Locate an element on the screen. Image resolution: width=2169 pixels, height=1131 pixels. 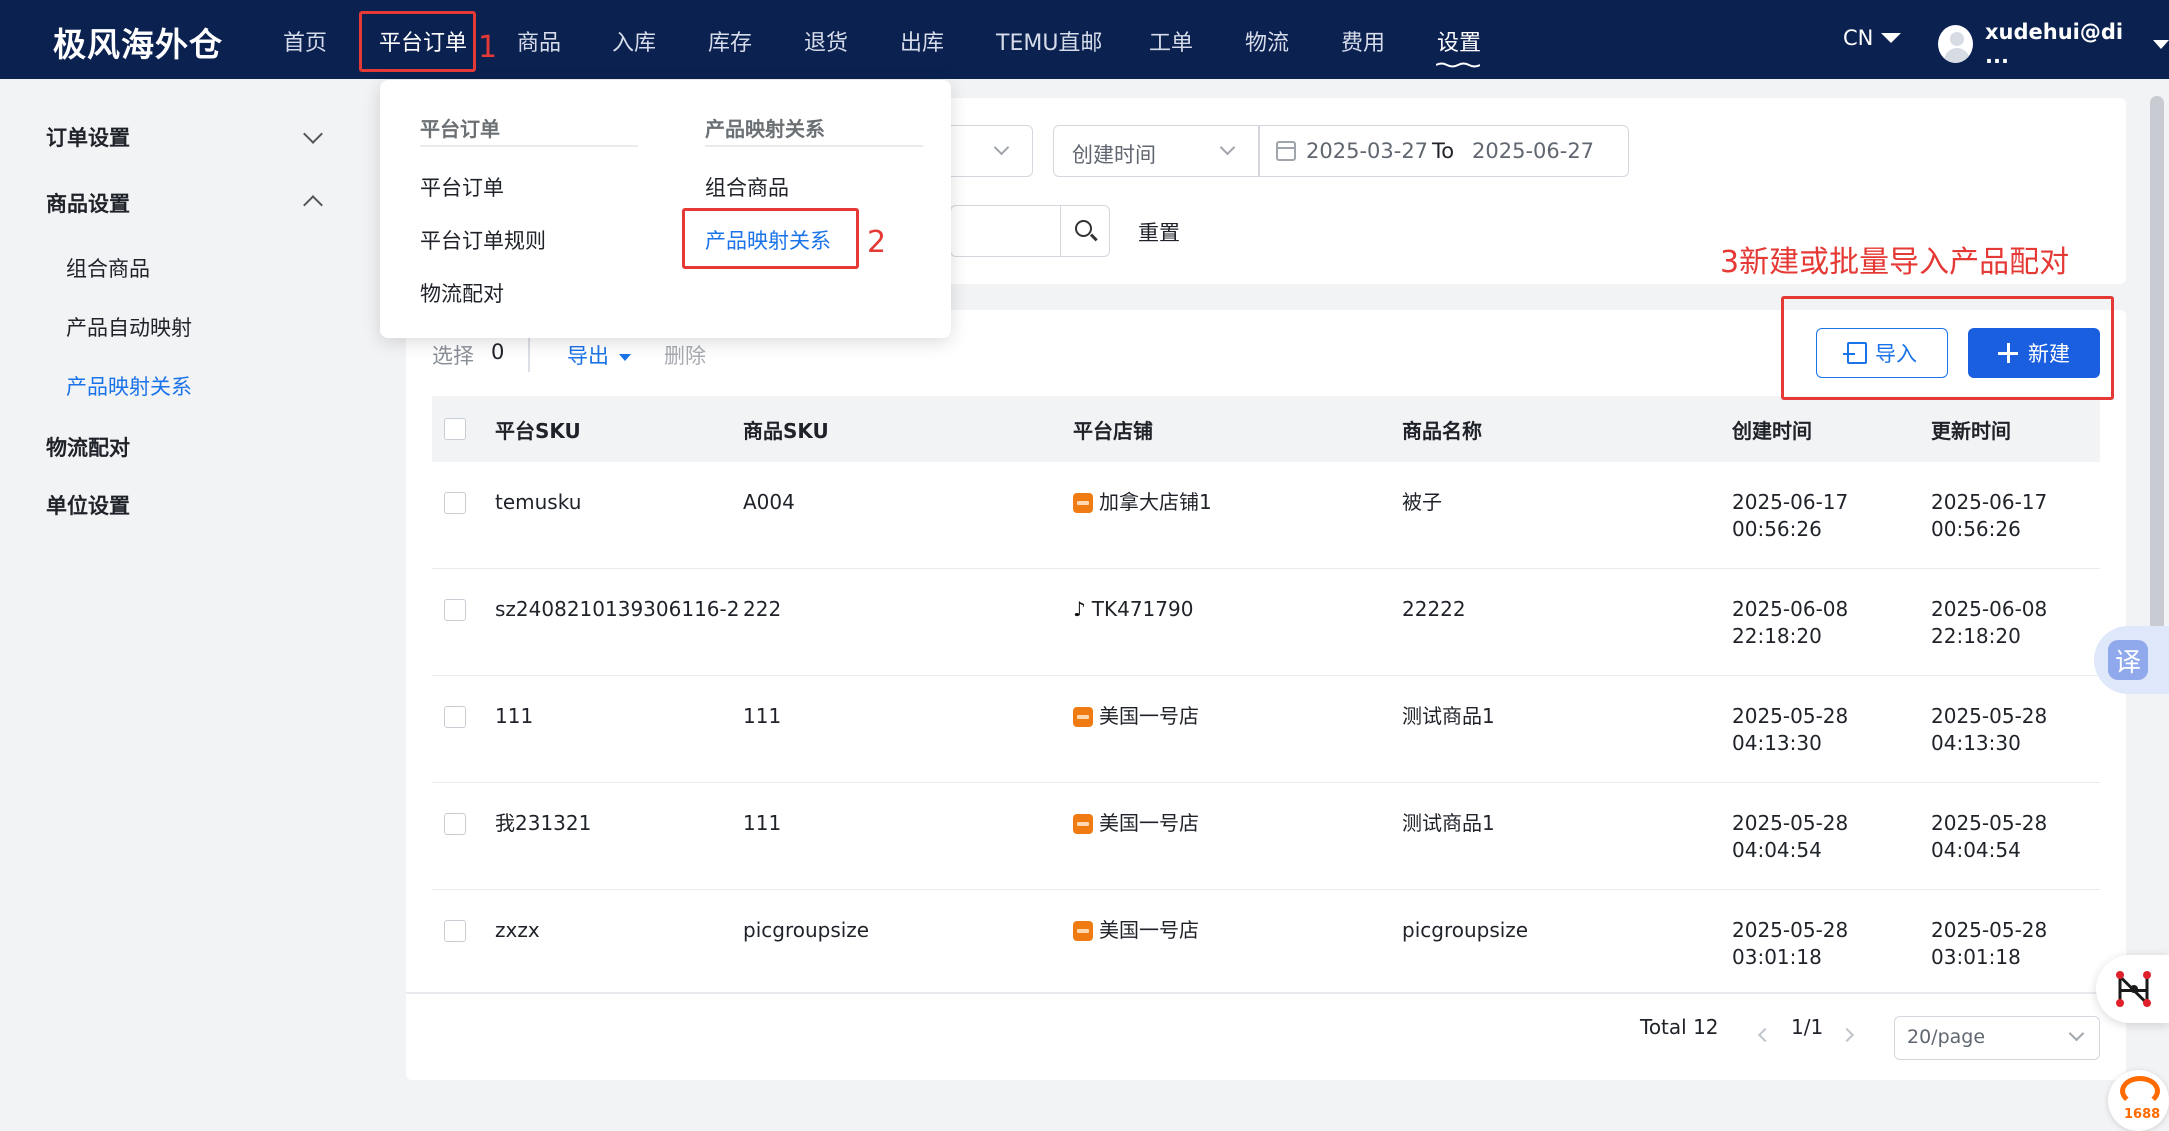
column-header-updated-time: 更新时间 is located at coordinates (1971, 429).